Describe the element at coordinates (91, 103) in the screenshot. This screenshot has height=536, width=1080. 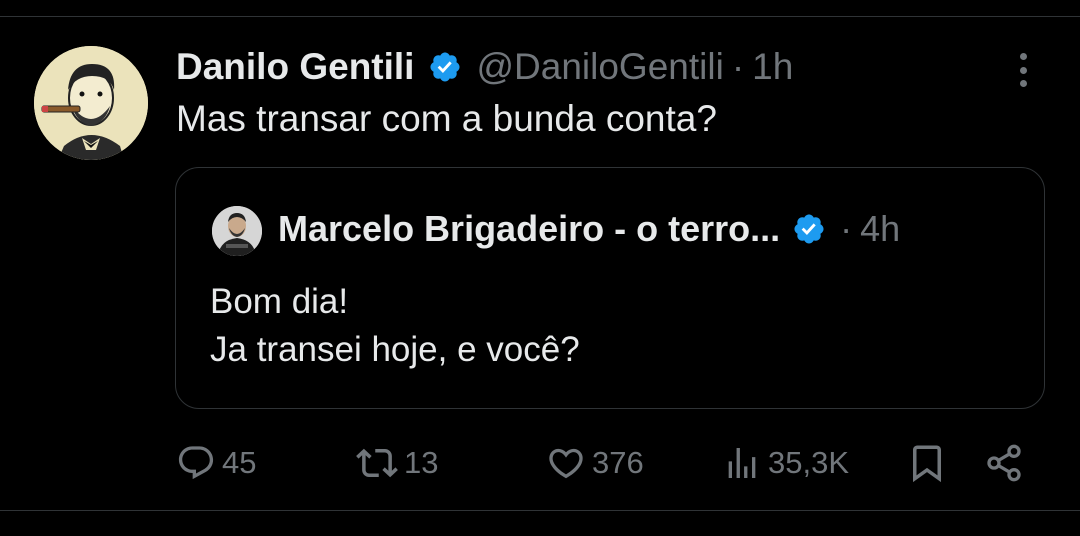
I see `author-avatar` at that location.